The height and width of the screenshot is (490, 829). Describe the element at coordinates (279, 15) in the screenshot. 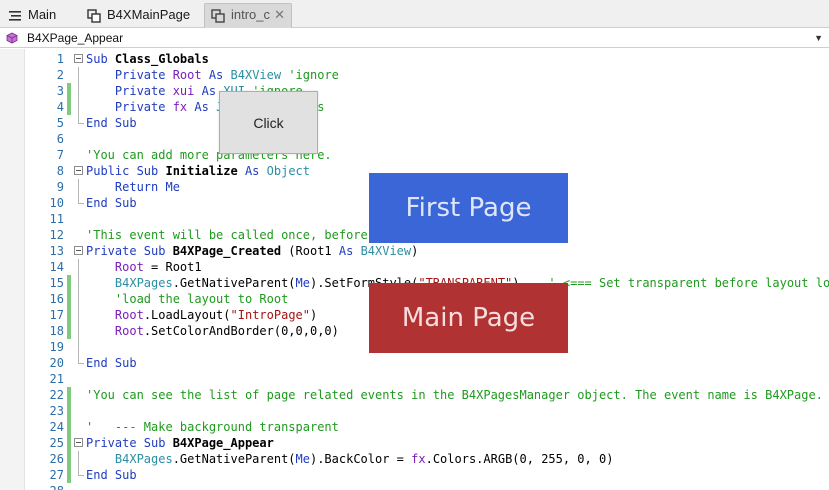

I see `close-icon: ✕` at that location.